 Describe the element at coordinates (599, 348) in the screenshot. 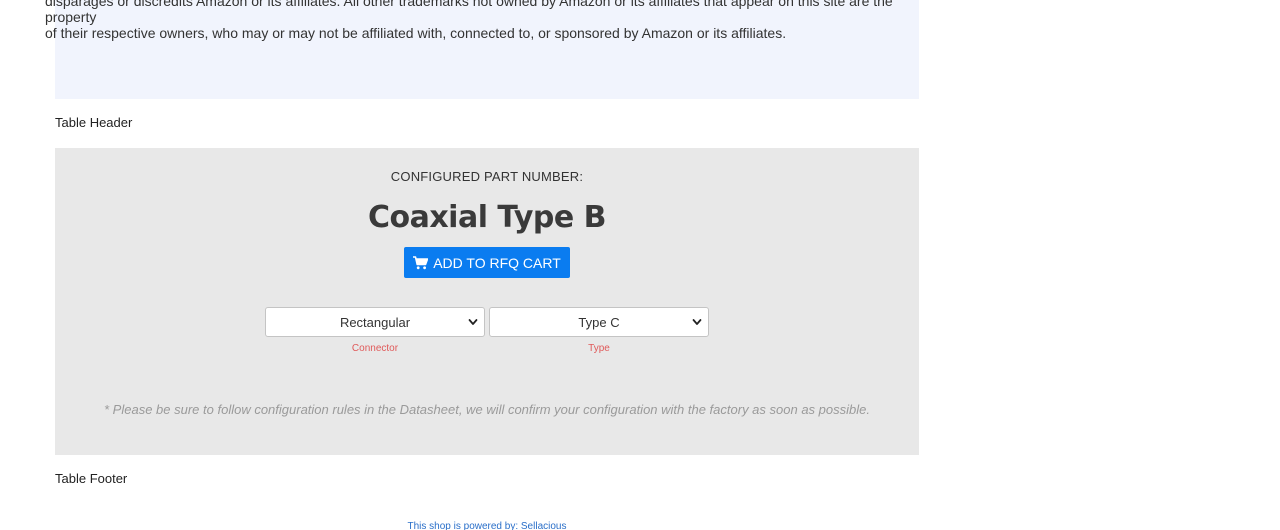

I see `type-hint: Type` at that location.